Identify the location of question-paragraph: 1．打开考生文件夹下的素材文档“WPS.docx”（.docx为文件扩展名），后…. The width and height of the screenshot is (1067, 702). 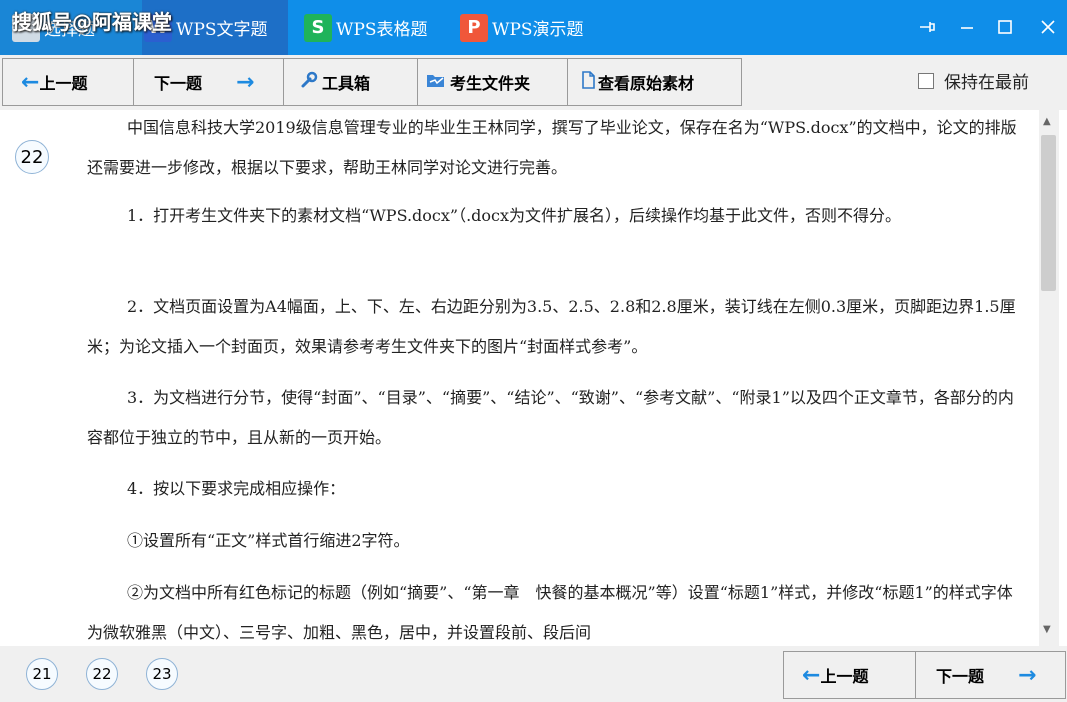
(514, 215).